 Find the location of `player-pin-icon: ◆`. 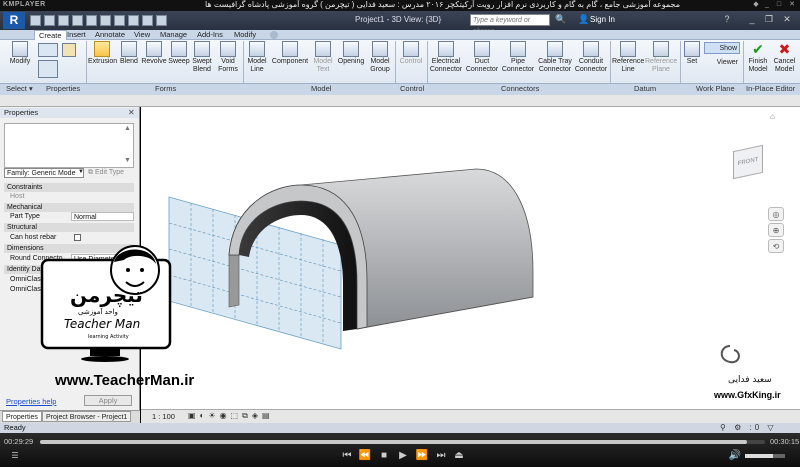

player-pin-icon: ◆ is located at coordinates (756, 5).